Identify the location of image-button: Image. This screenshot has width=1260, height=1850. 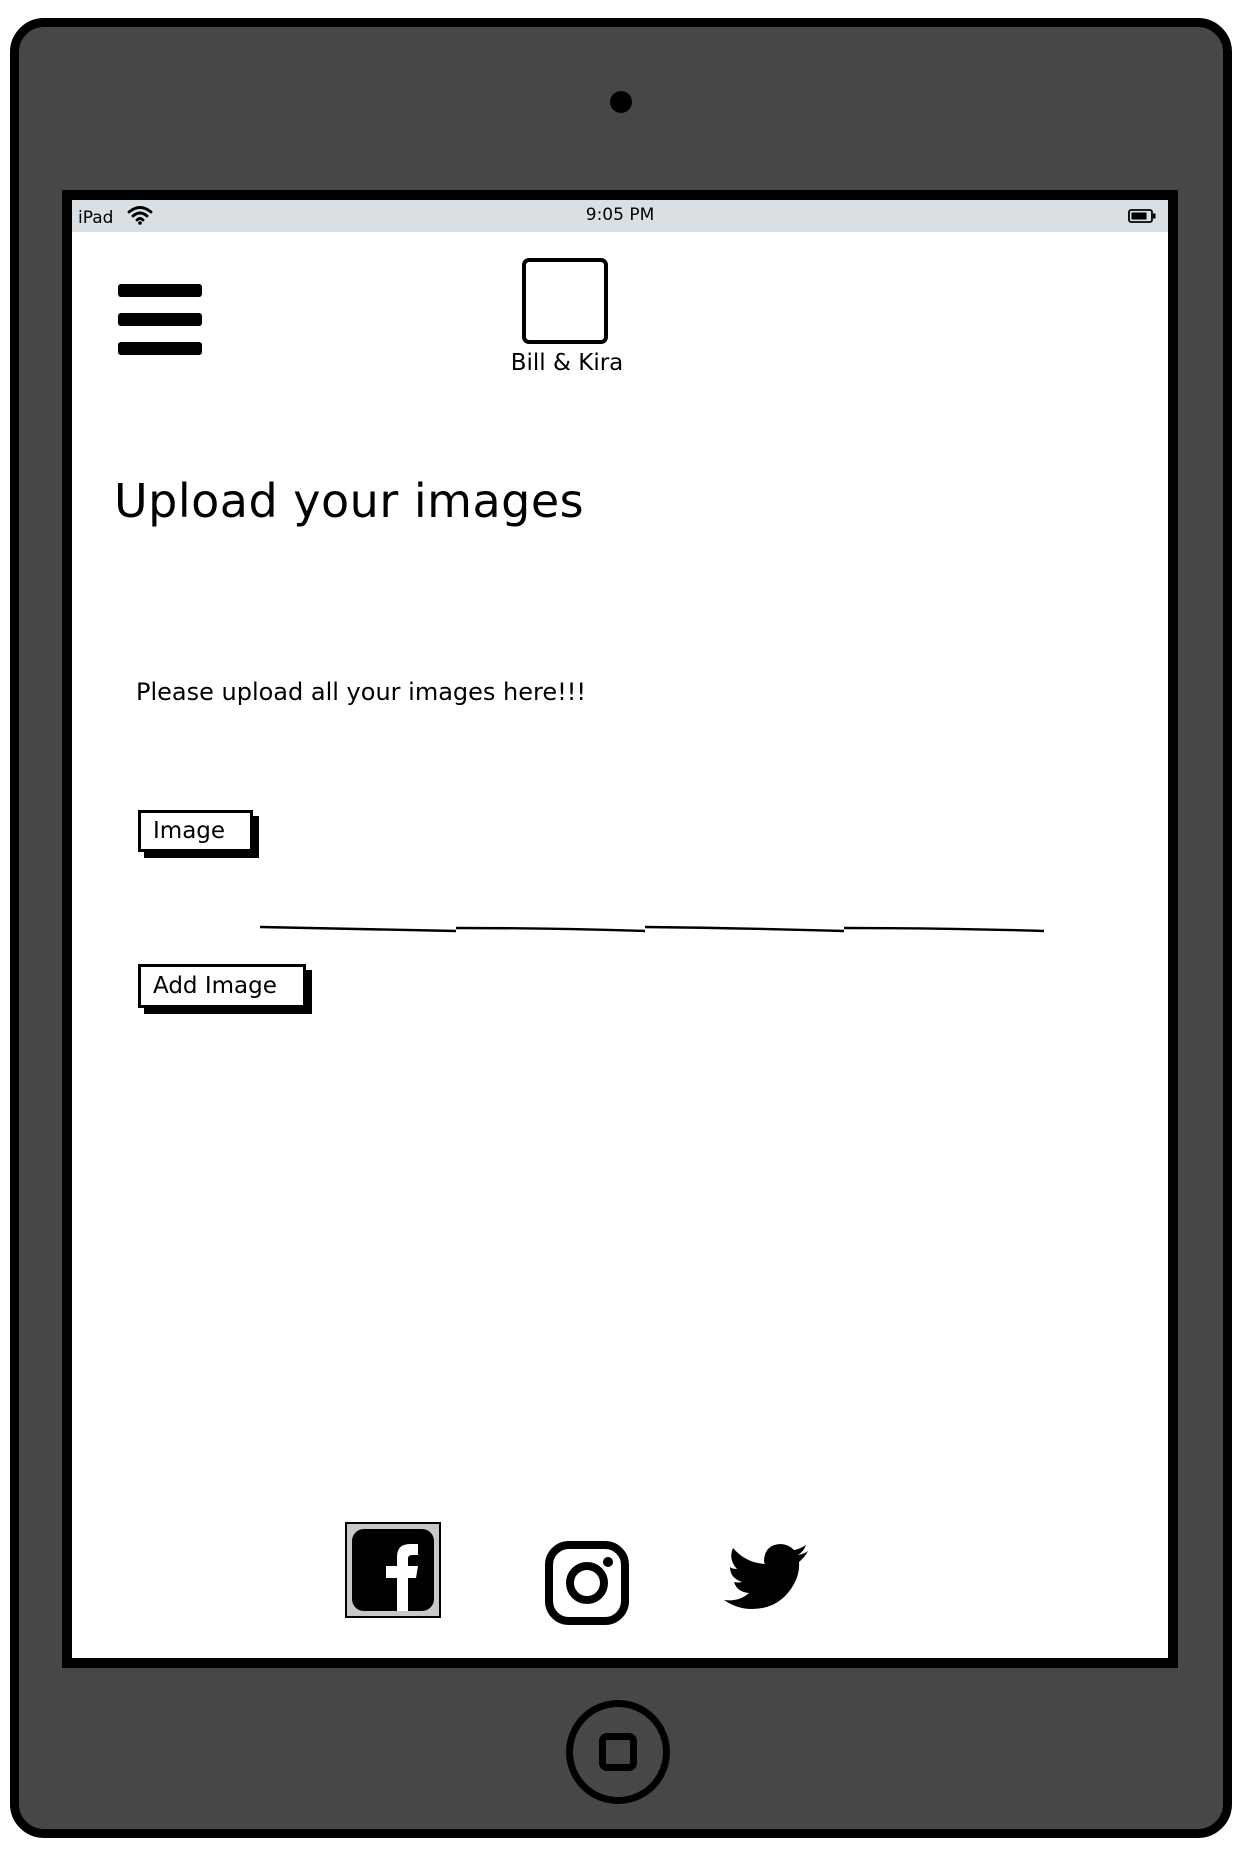
(195, 831).